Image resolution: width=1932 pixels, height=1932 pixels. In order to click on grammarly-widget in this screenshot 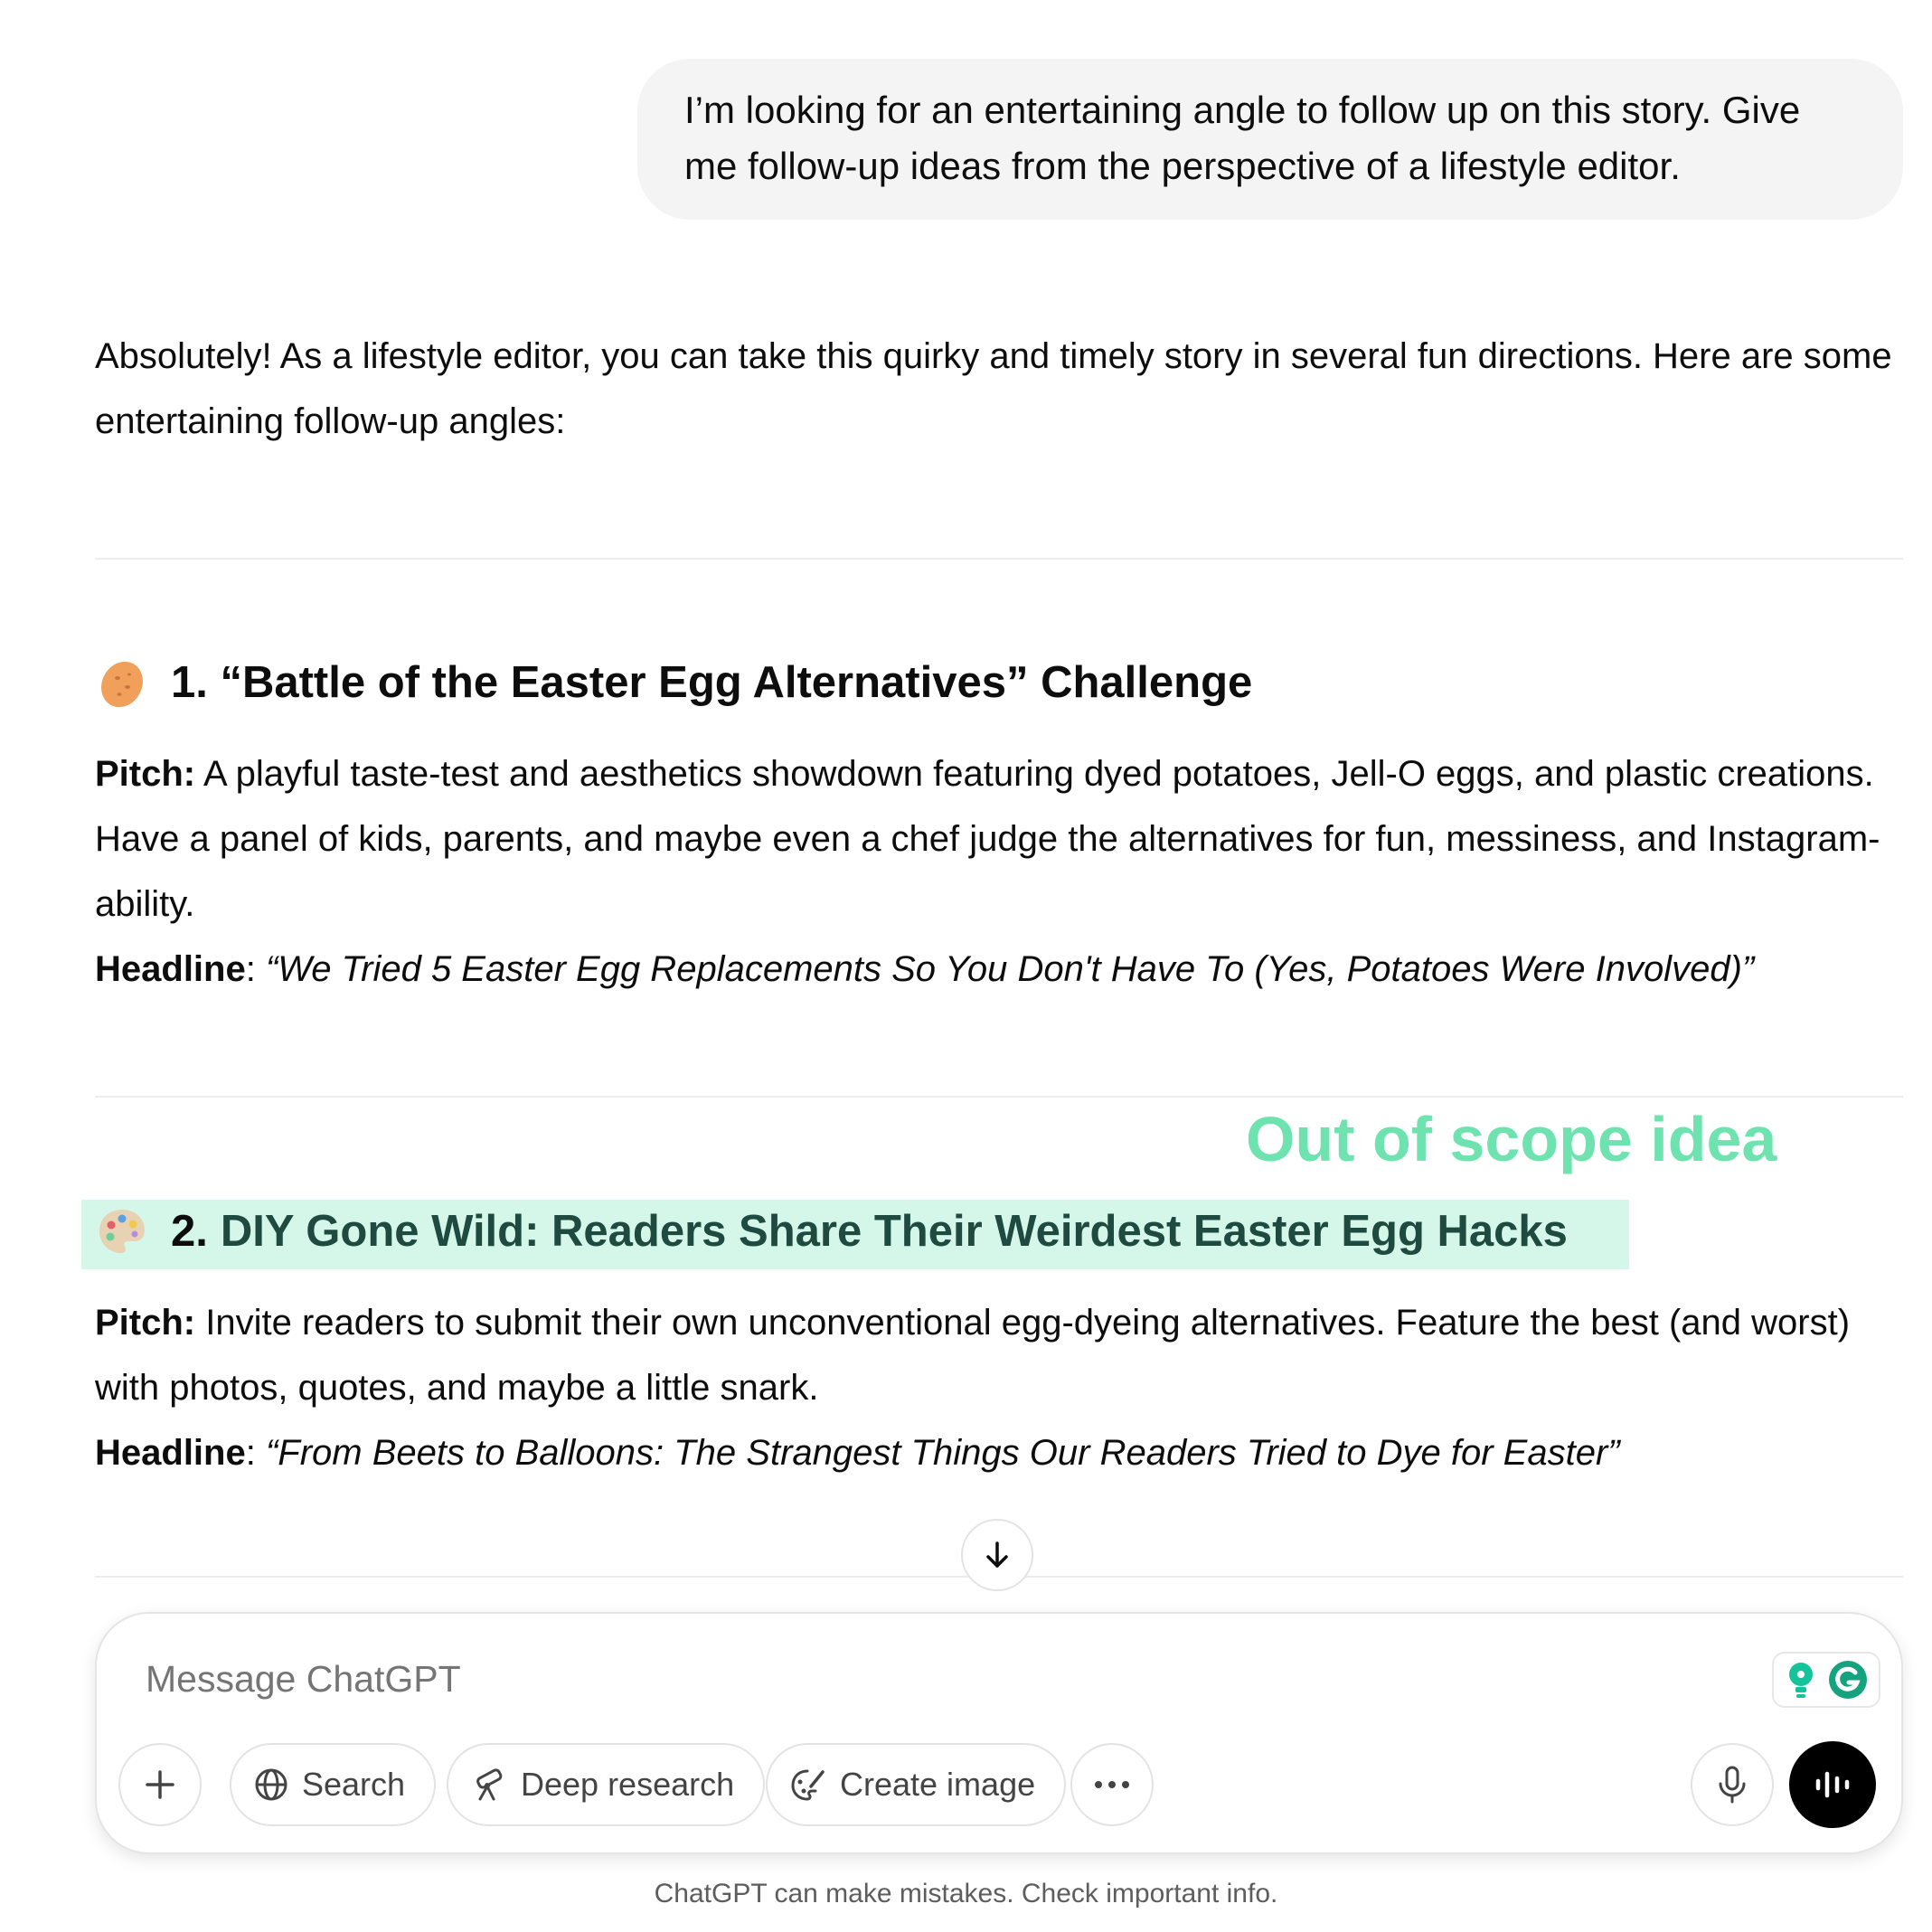, I will do `click(1826, 1680)`.